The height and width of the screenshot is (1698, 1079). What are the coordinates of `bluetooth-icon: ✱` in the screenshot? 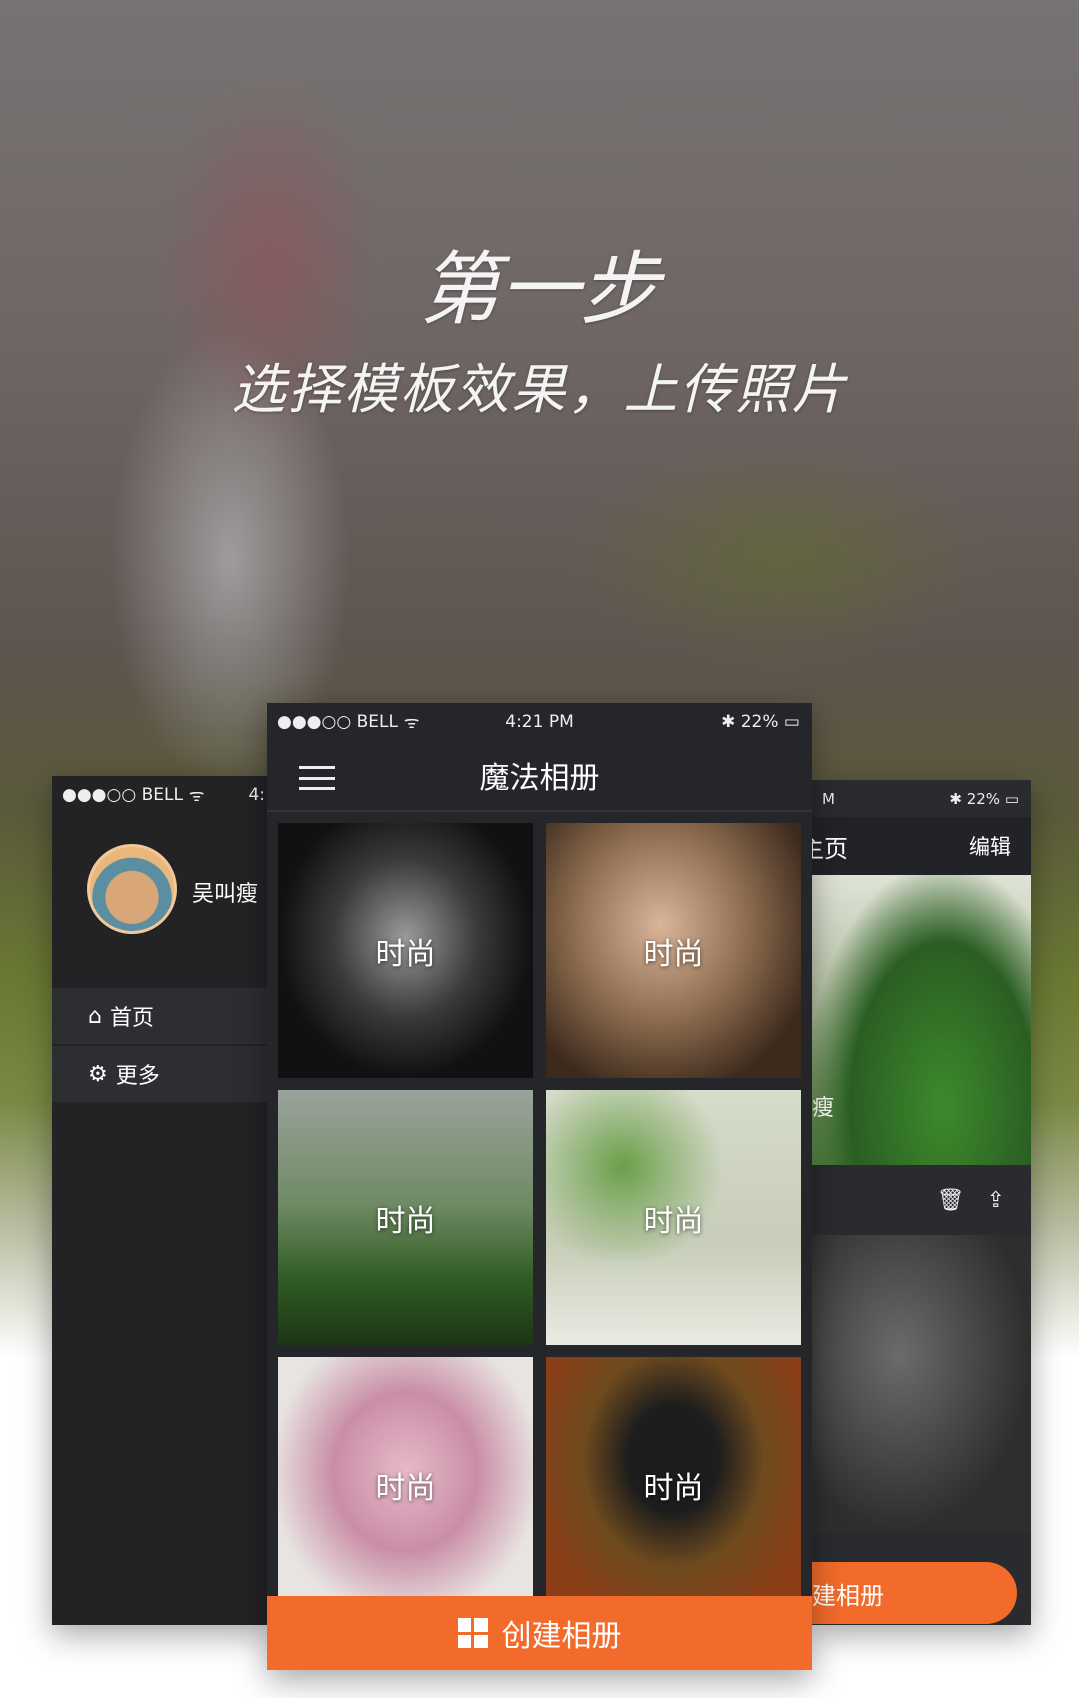 It's located at (728, 721).